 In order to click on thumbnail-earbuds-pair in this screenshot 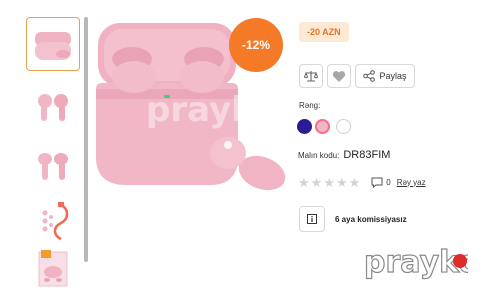, I will do `click(53, 107)`.